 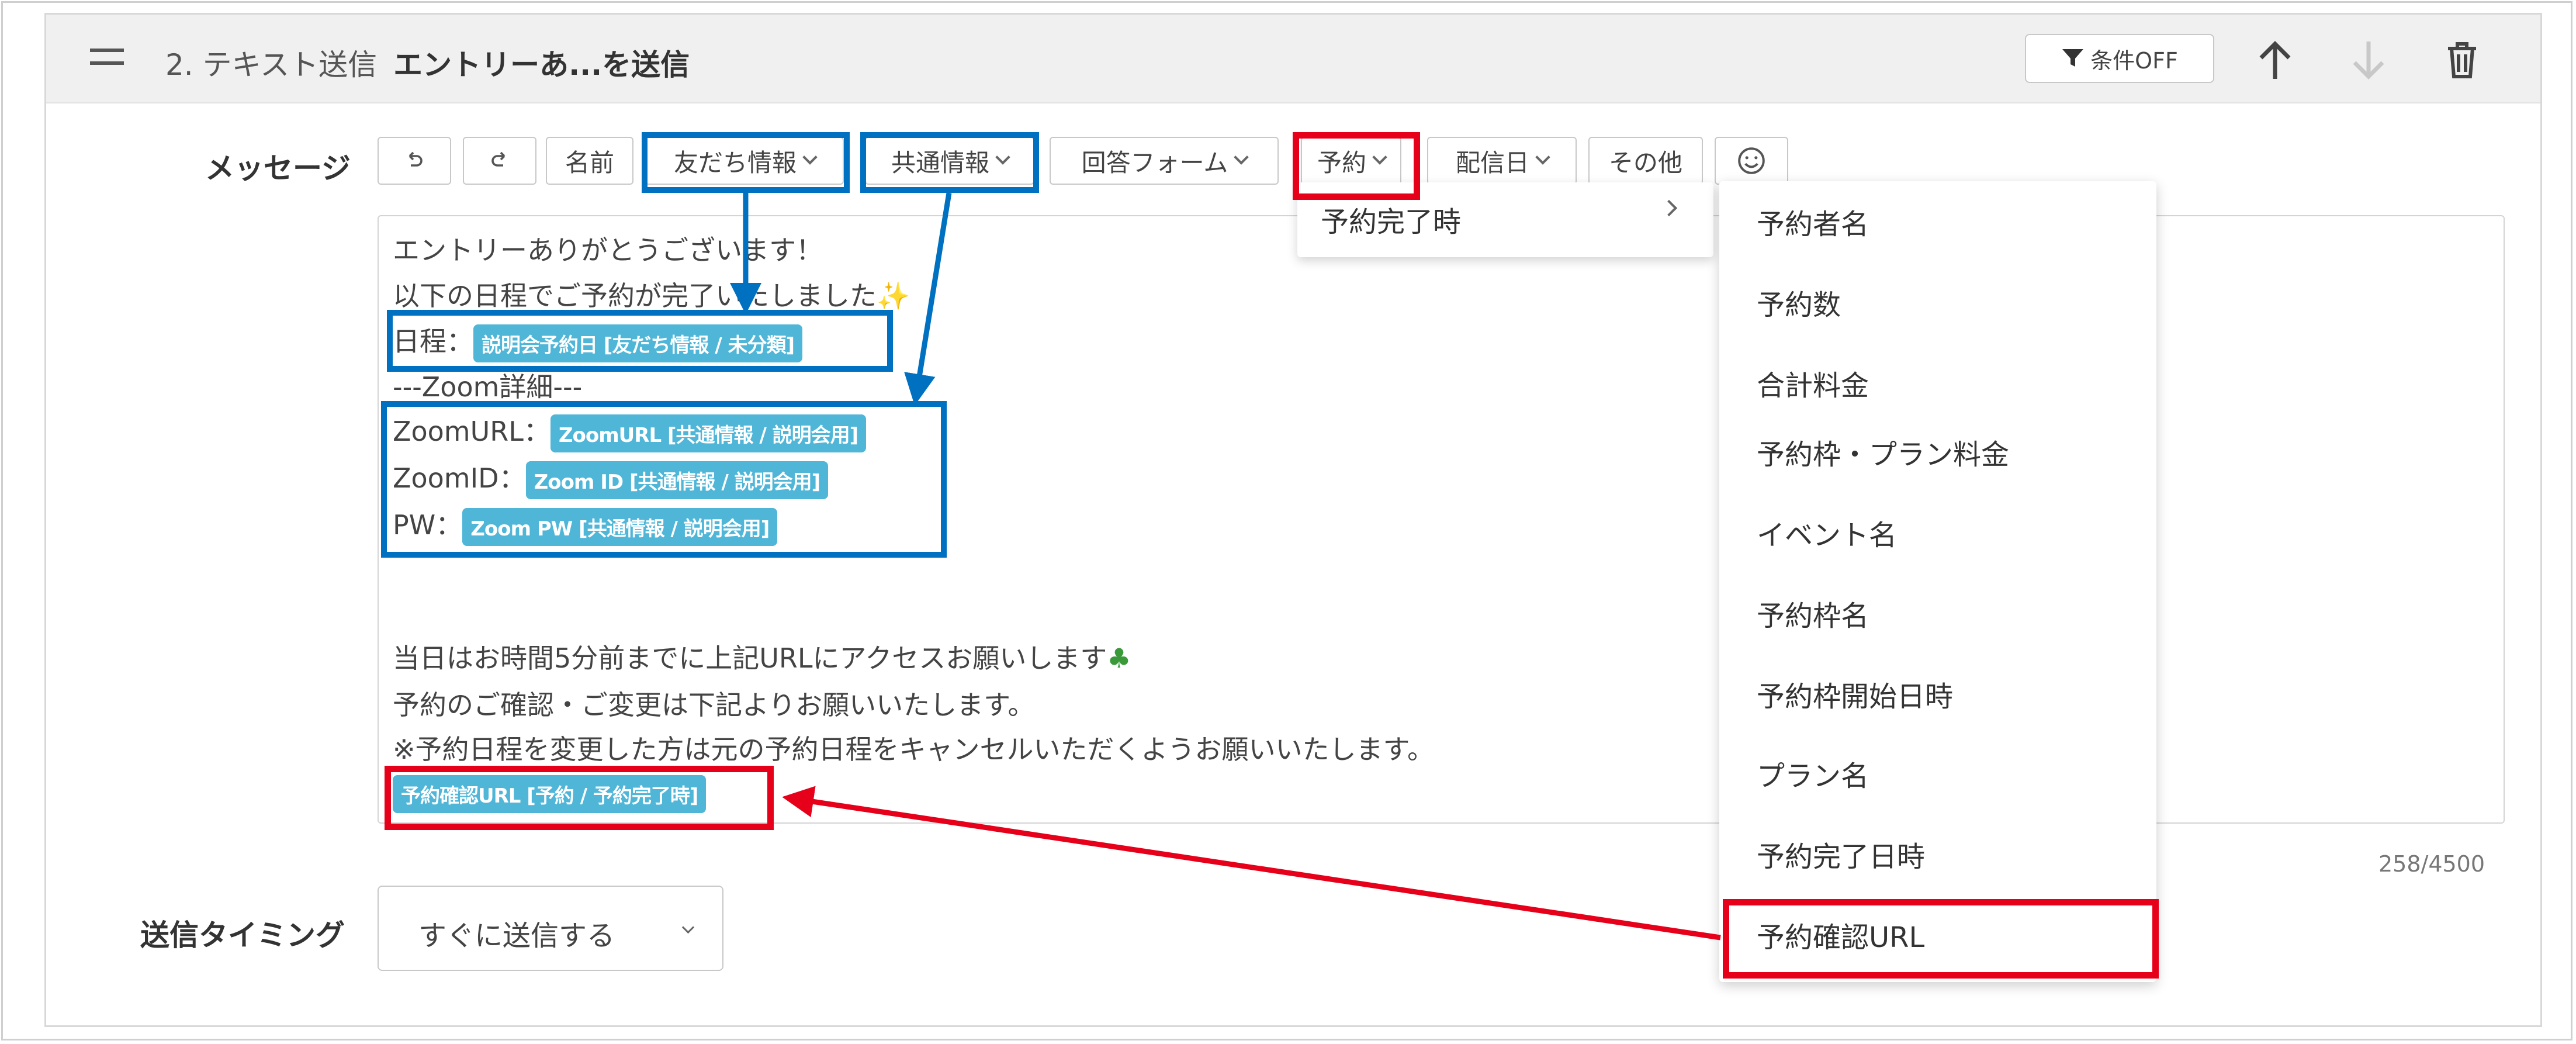 I want to click on menu-item-slot-name: 予約枠名, so click(x=1813, y=614).